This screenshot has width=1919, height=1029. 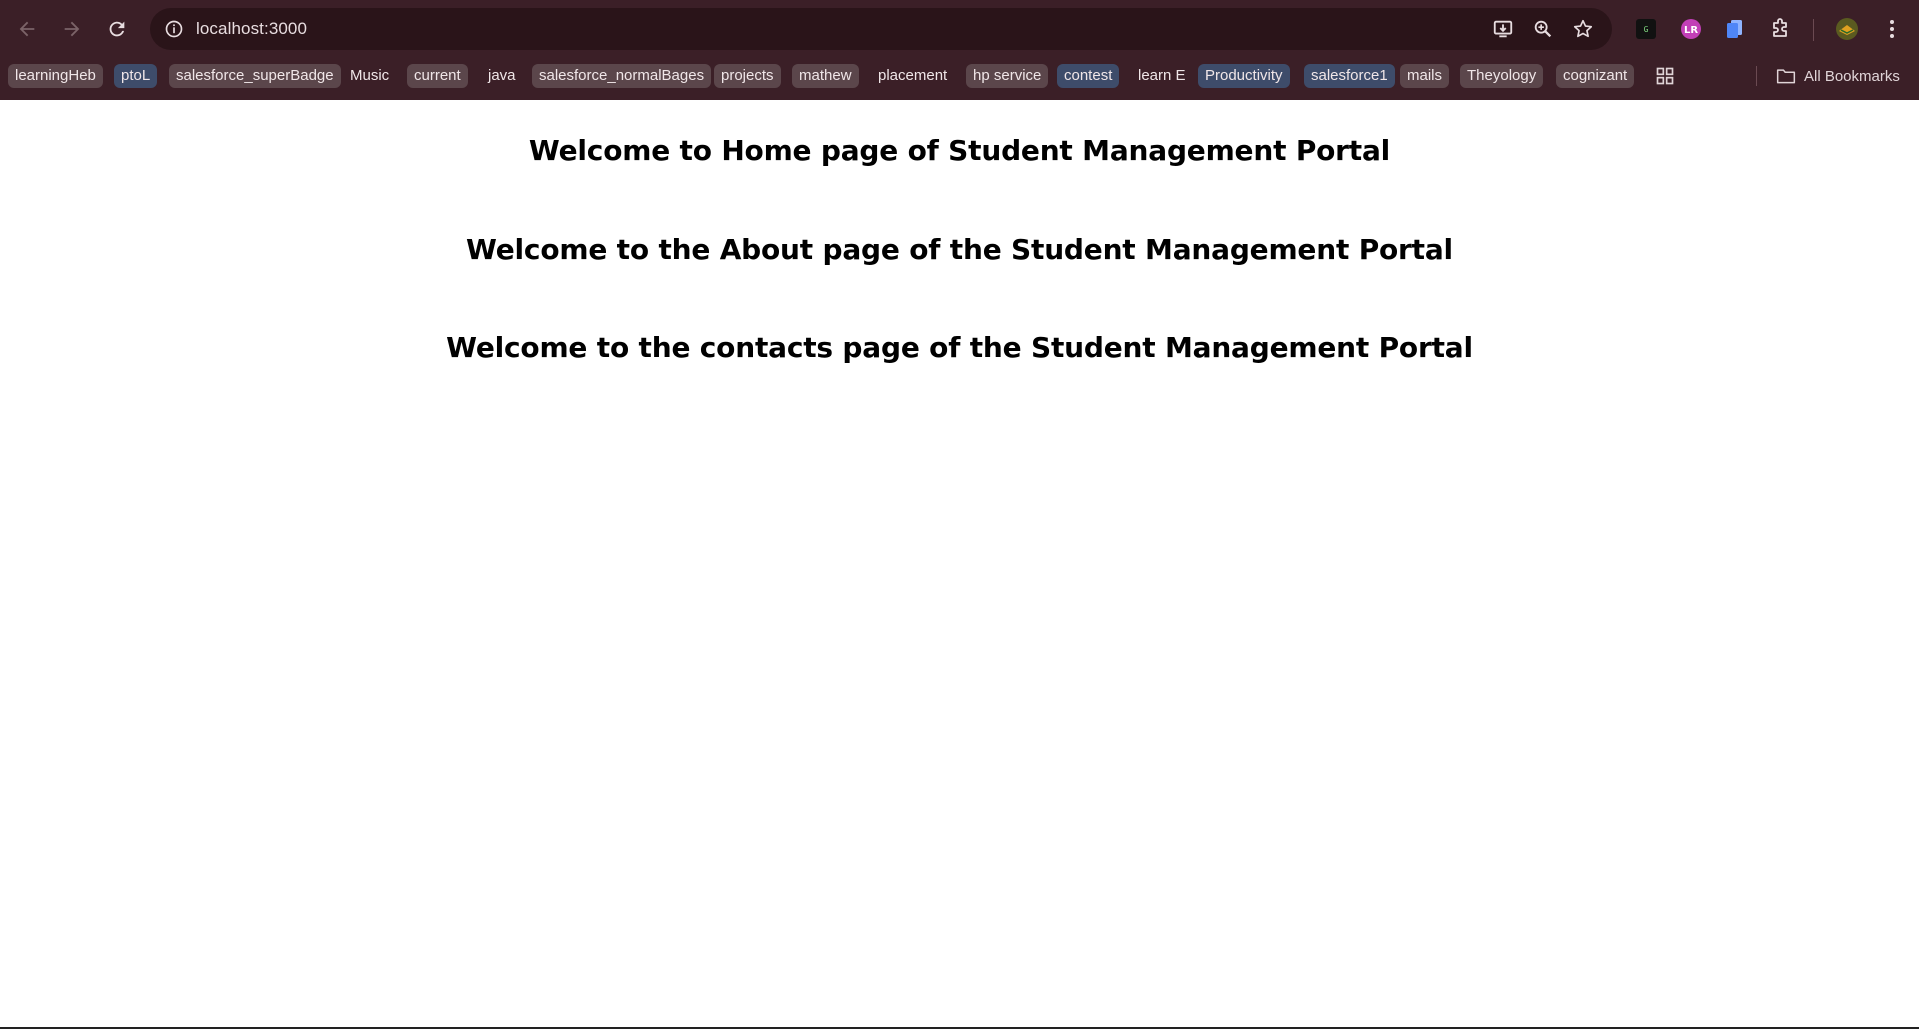 I want to click on site-info-button, so click(x=174, y=29).